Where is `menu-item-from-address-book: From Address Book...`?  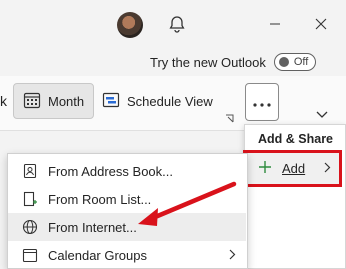
menu-item-from-address-book: From Address Book... is located at coordinates (127, 171).